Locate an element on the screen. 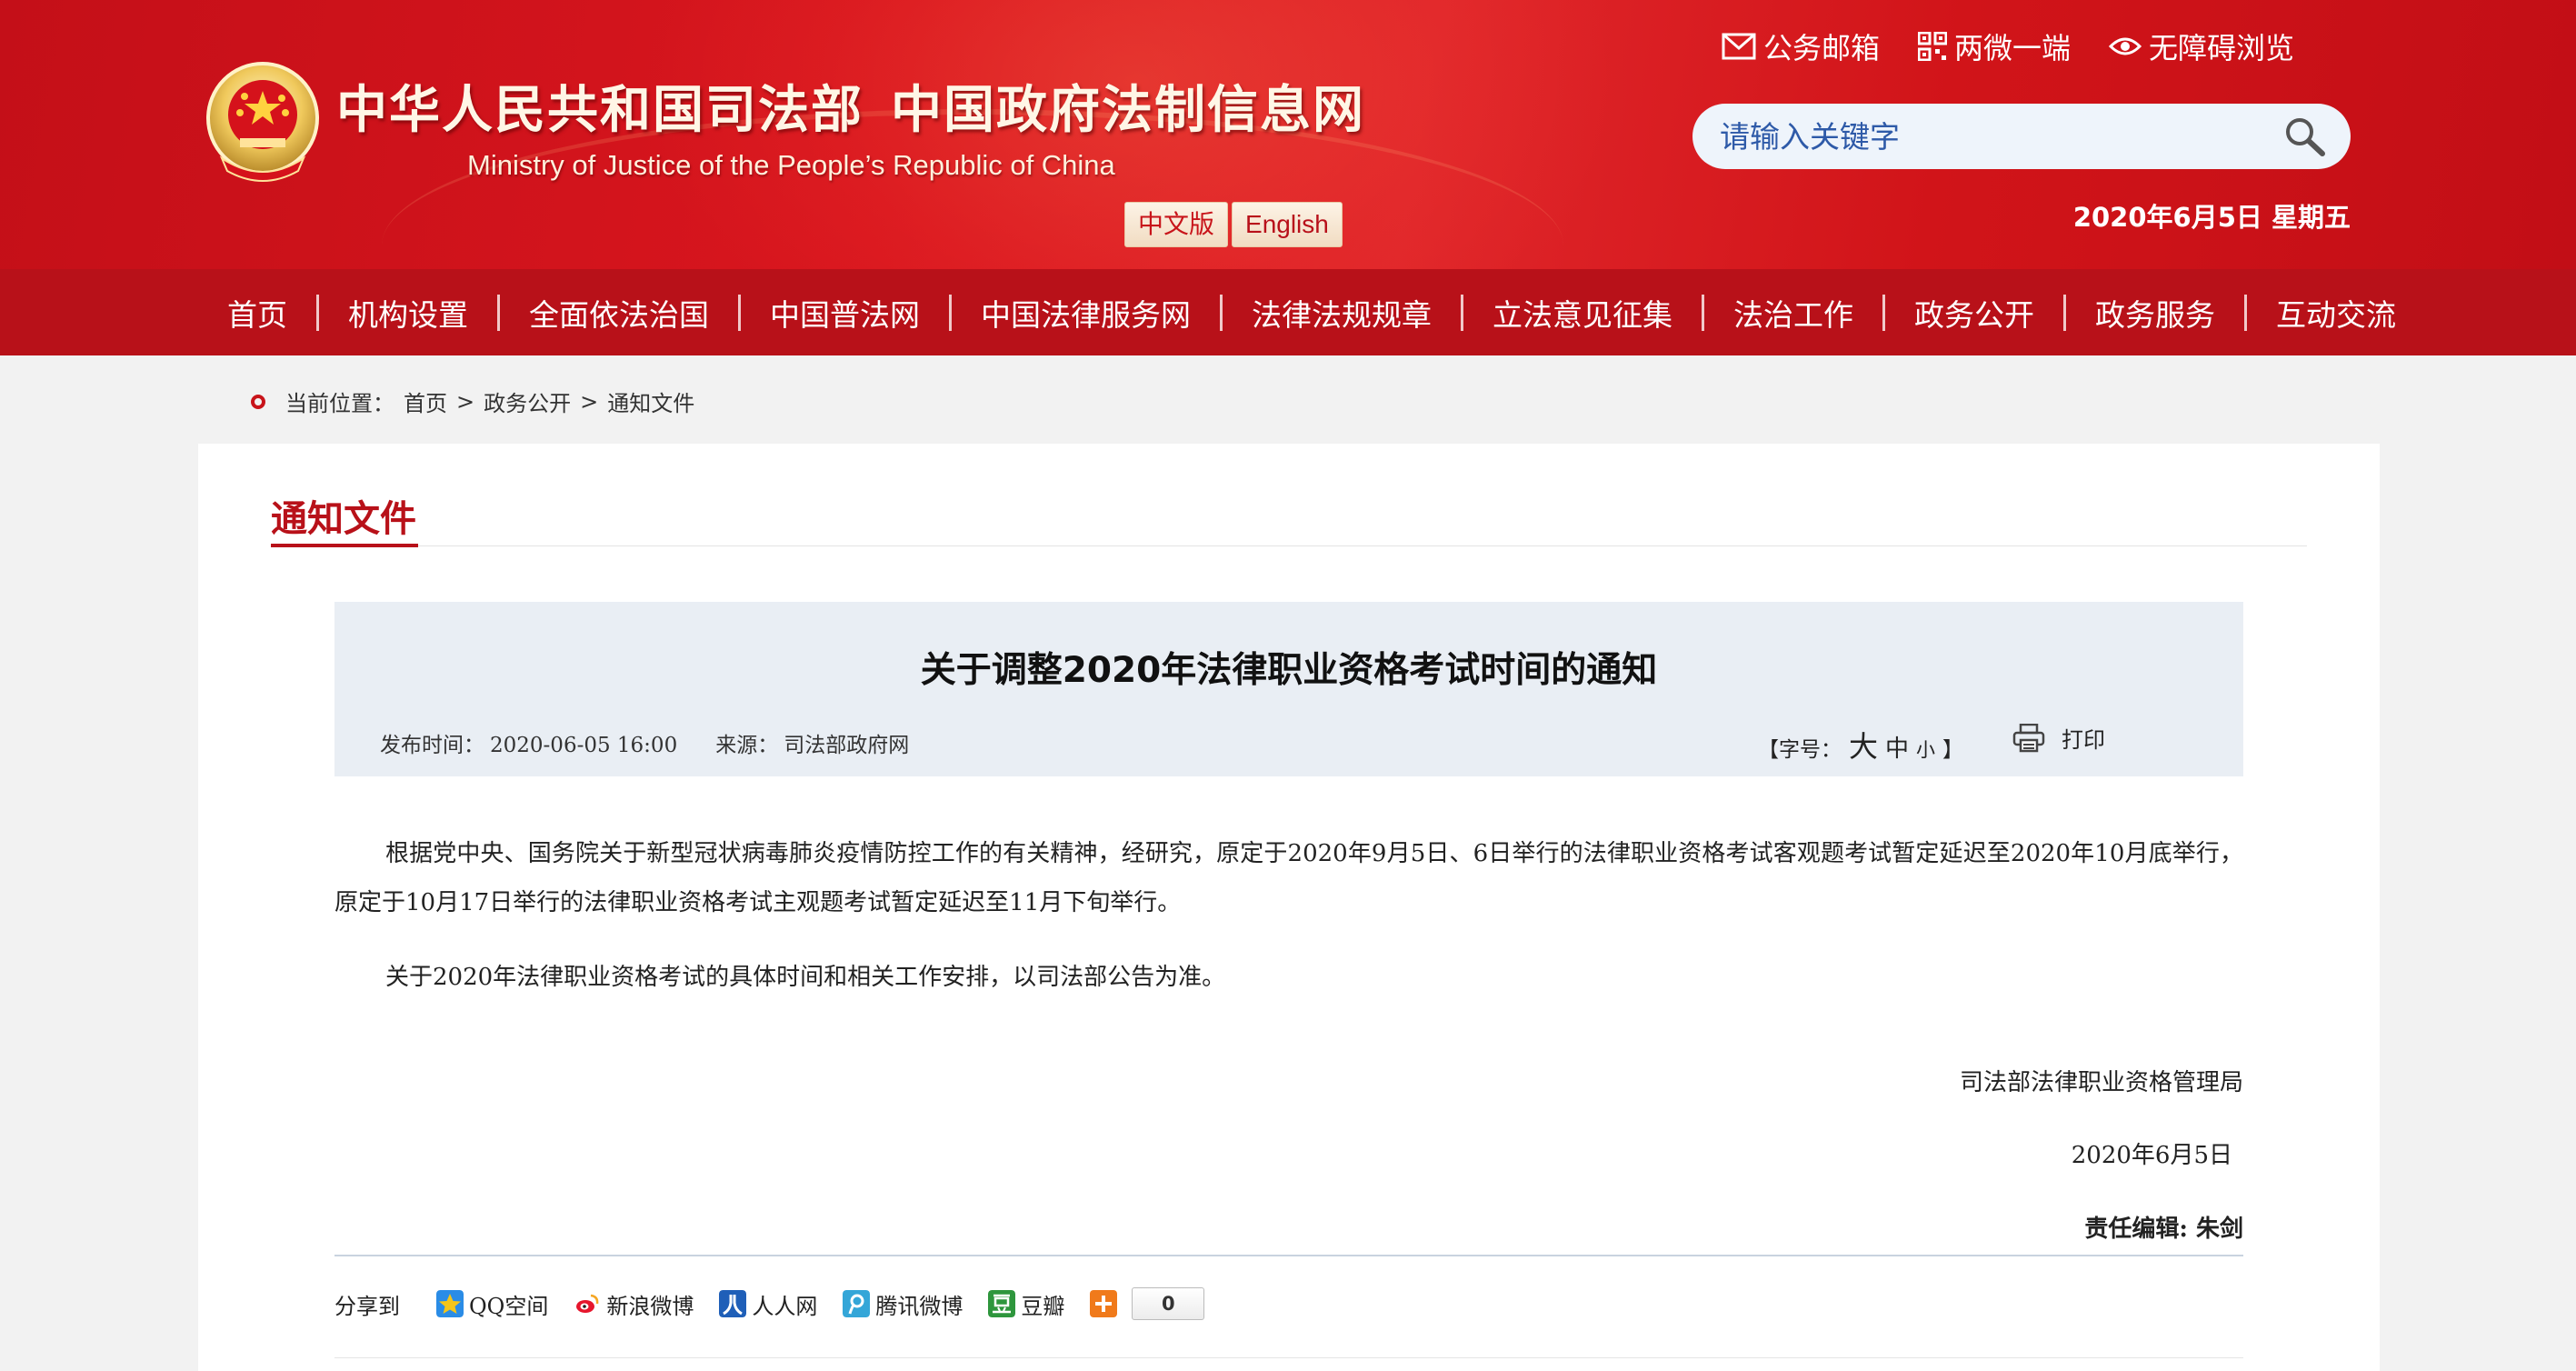 The image size is (2576, 1371). share-weibo-label: 新浪微博 is located at coordinates (650, 1306).